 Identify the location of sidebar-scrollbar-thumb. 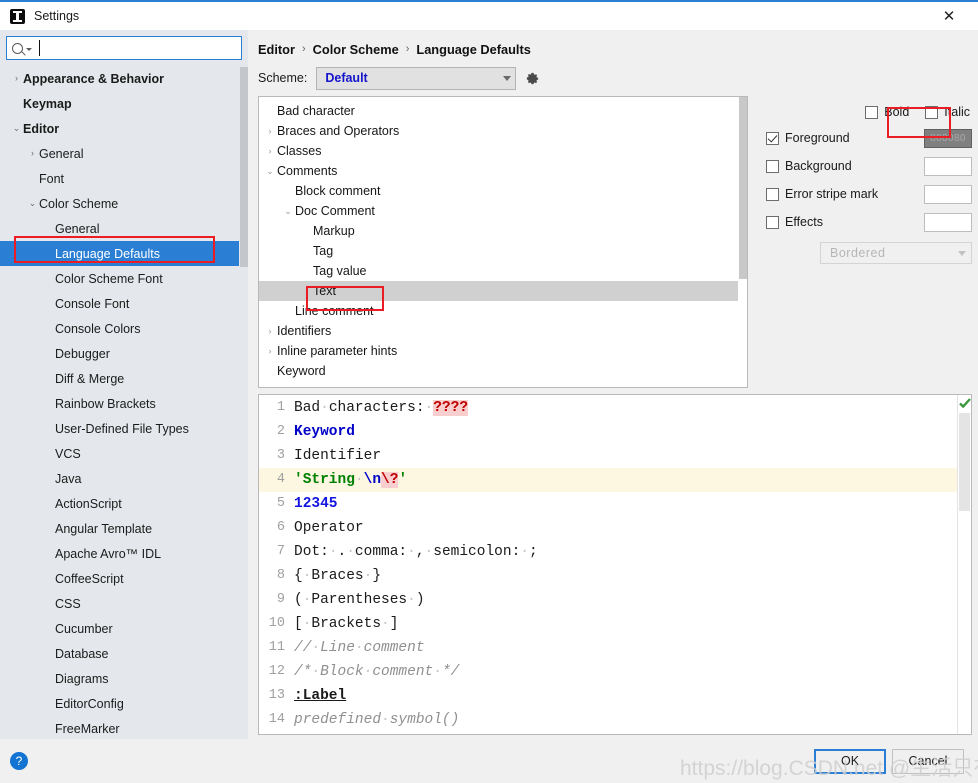
(244, 167).